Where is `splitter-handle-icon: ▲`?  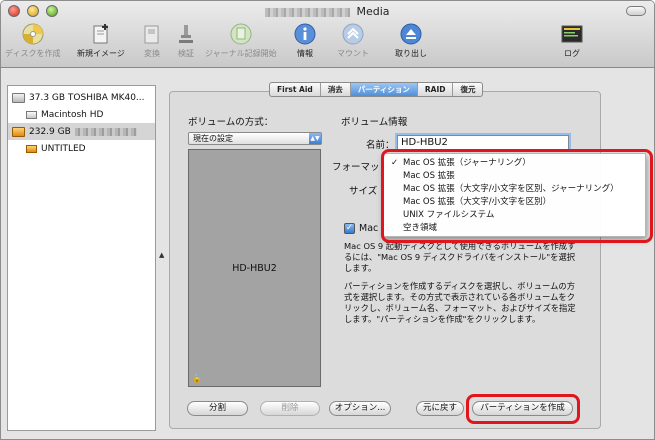
splitter-handle-icon: ▲ is located at coordinates (161, 255).